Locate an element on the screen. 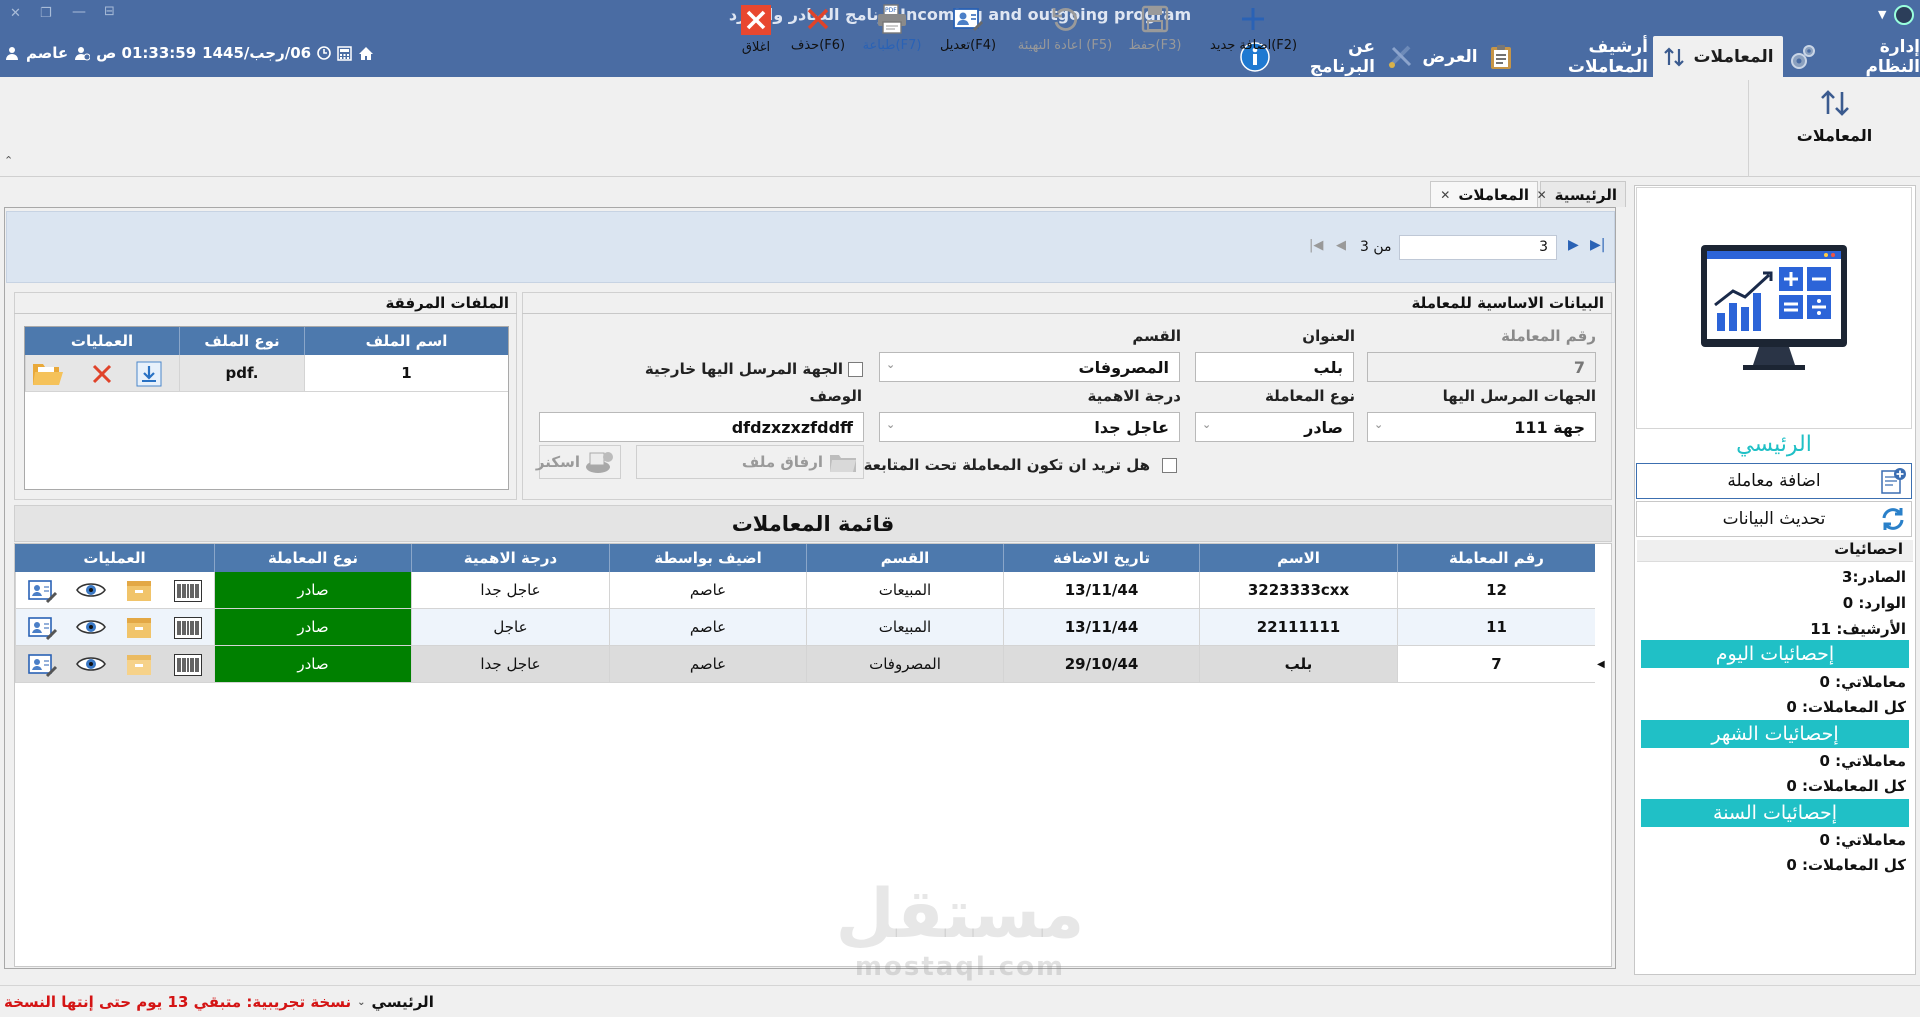  description-field: dfdzxzxzfddff is located at coordinates (701, 427).